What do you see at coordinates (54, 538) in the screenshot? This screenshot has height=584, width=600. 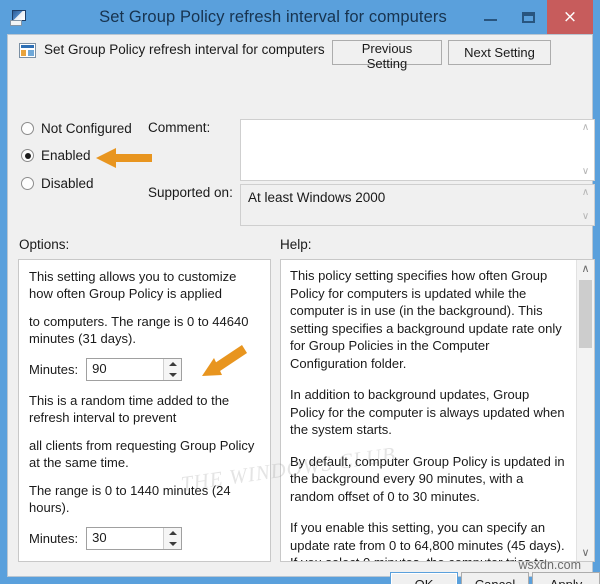 I see `minutes-label-offset: Minutes:` at bounding box center [54, 538].